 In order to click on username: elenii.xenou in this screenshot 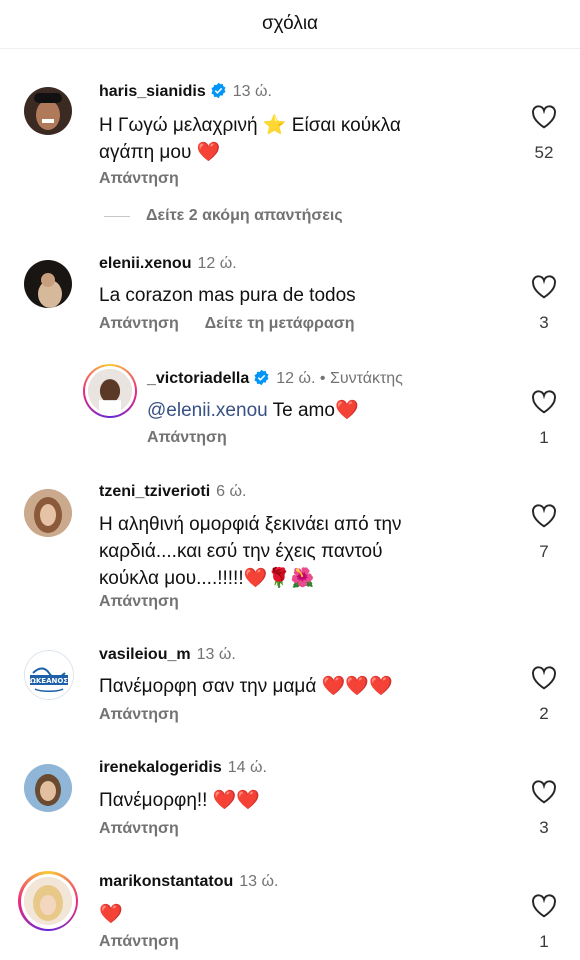, I will do `click(145, 263)`.